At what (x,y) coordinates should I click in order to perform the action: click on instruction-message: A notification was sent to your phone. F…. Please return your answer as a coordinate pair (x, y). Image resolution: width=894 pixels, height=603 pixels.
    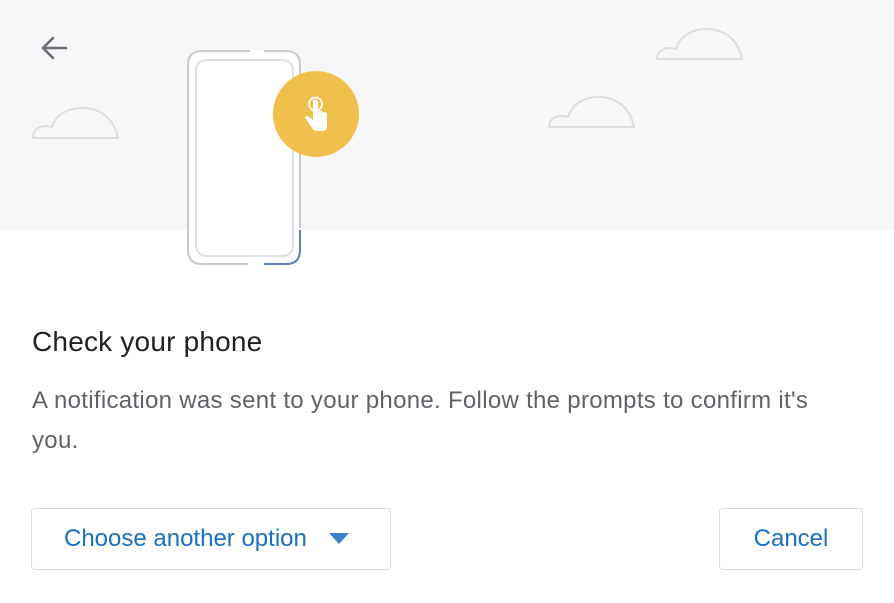
    Looking at the image, I should click on (420, 420).